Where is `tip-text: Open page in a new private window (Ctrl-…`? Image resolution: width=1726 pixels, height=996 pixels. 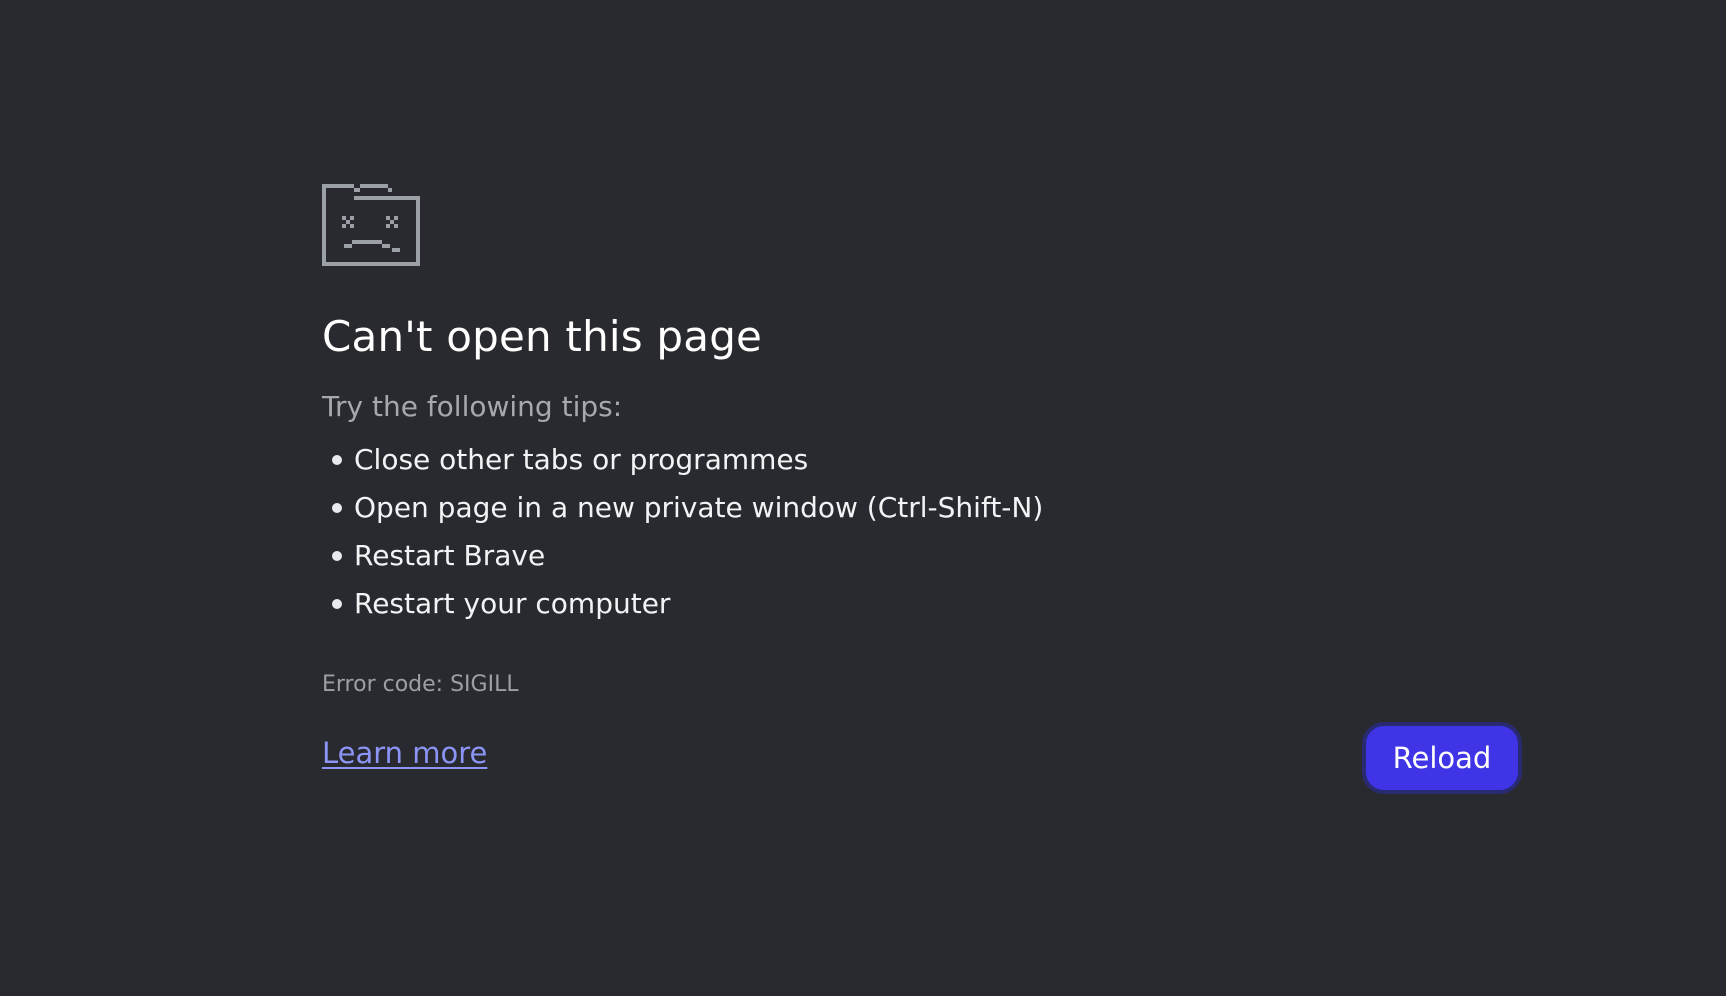 tip-text: Open page in a new private window (Ctrl-… is located at coordinates (699, 508).